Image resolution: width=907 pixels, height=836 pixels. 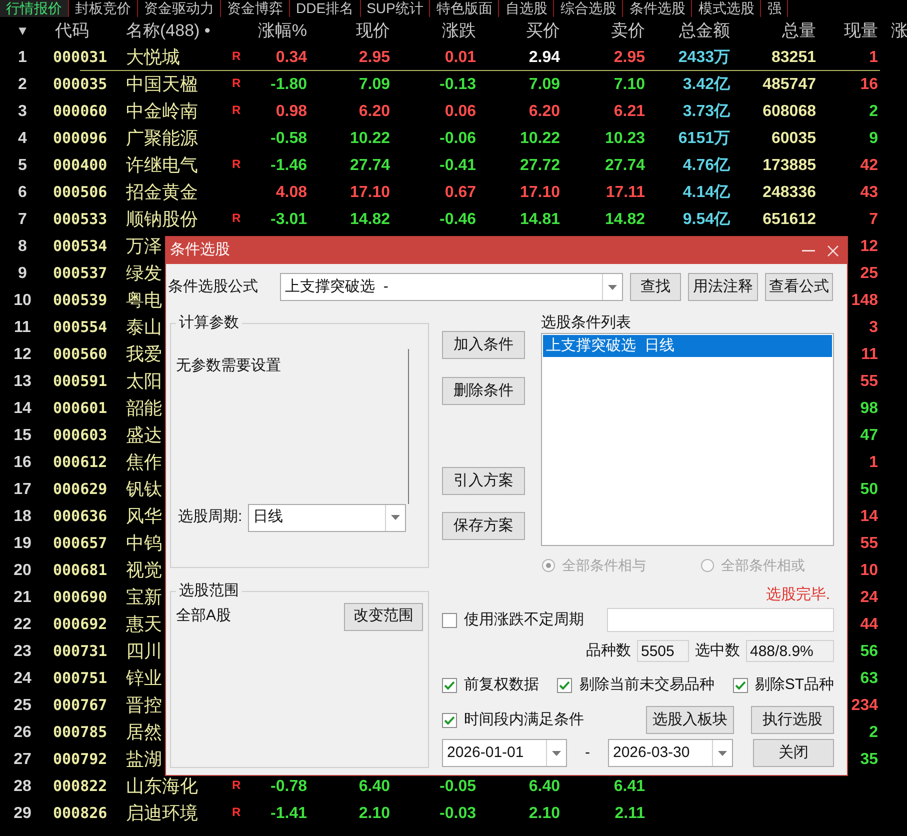 I want to click on board-tab: SUP统计, so click(x=395, y=8).